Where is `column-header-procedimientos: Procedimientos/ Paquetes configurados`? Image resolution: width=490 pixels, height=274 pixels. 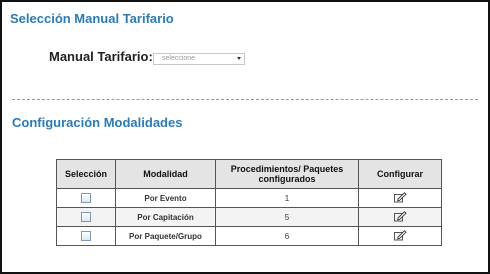 column-header-procedimientos: Procedimientos/ Paquetes configurados is located at coordinates (287, 174).